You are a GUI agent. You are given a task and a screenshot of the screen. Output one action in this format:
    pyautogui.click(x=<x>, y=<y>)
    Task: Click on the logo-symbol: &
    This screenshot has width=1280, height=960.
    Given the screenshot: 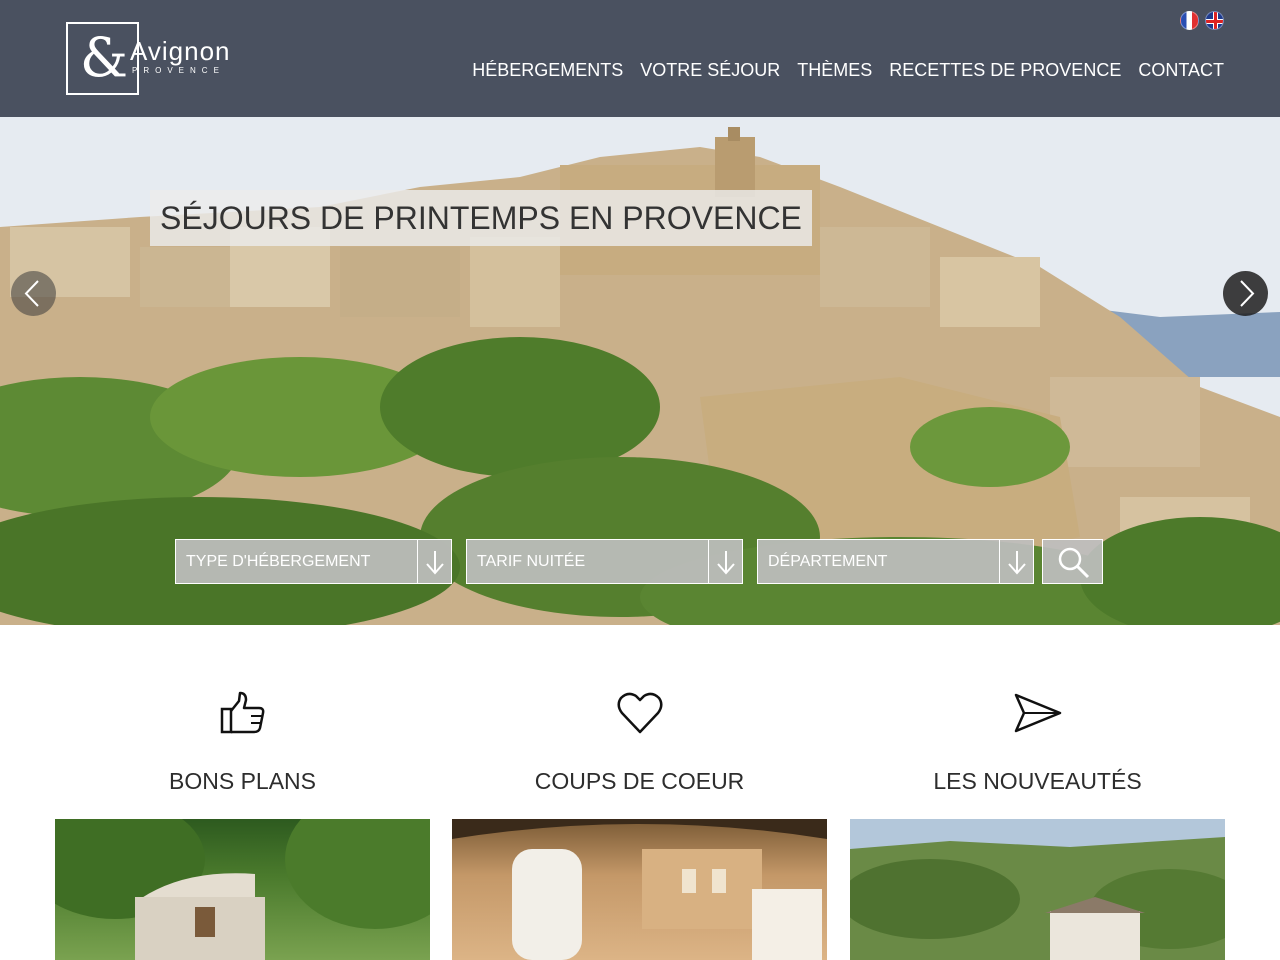 What is the action you would take?
    pyautogui.click(x=104, y=57)
    